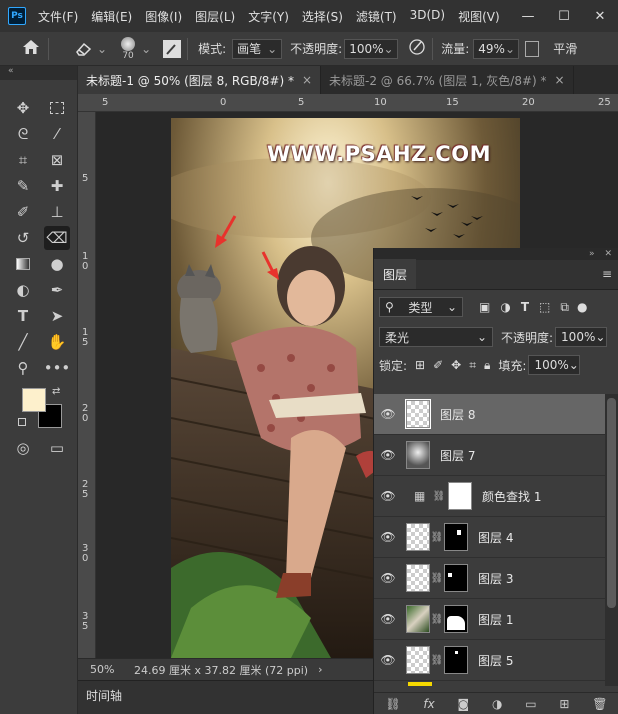 The image size is (618, 714). Describe the element at coordinates (172, 48) in the screenshot. I see `brush-settings-icon` at that location.